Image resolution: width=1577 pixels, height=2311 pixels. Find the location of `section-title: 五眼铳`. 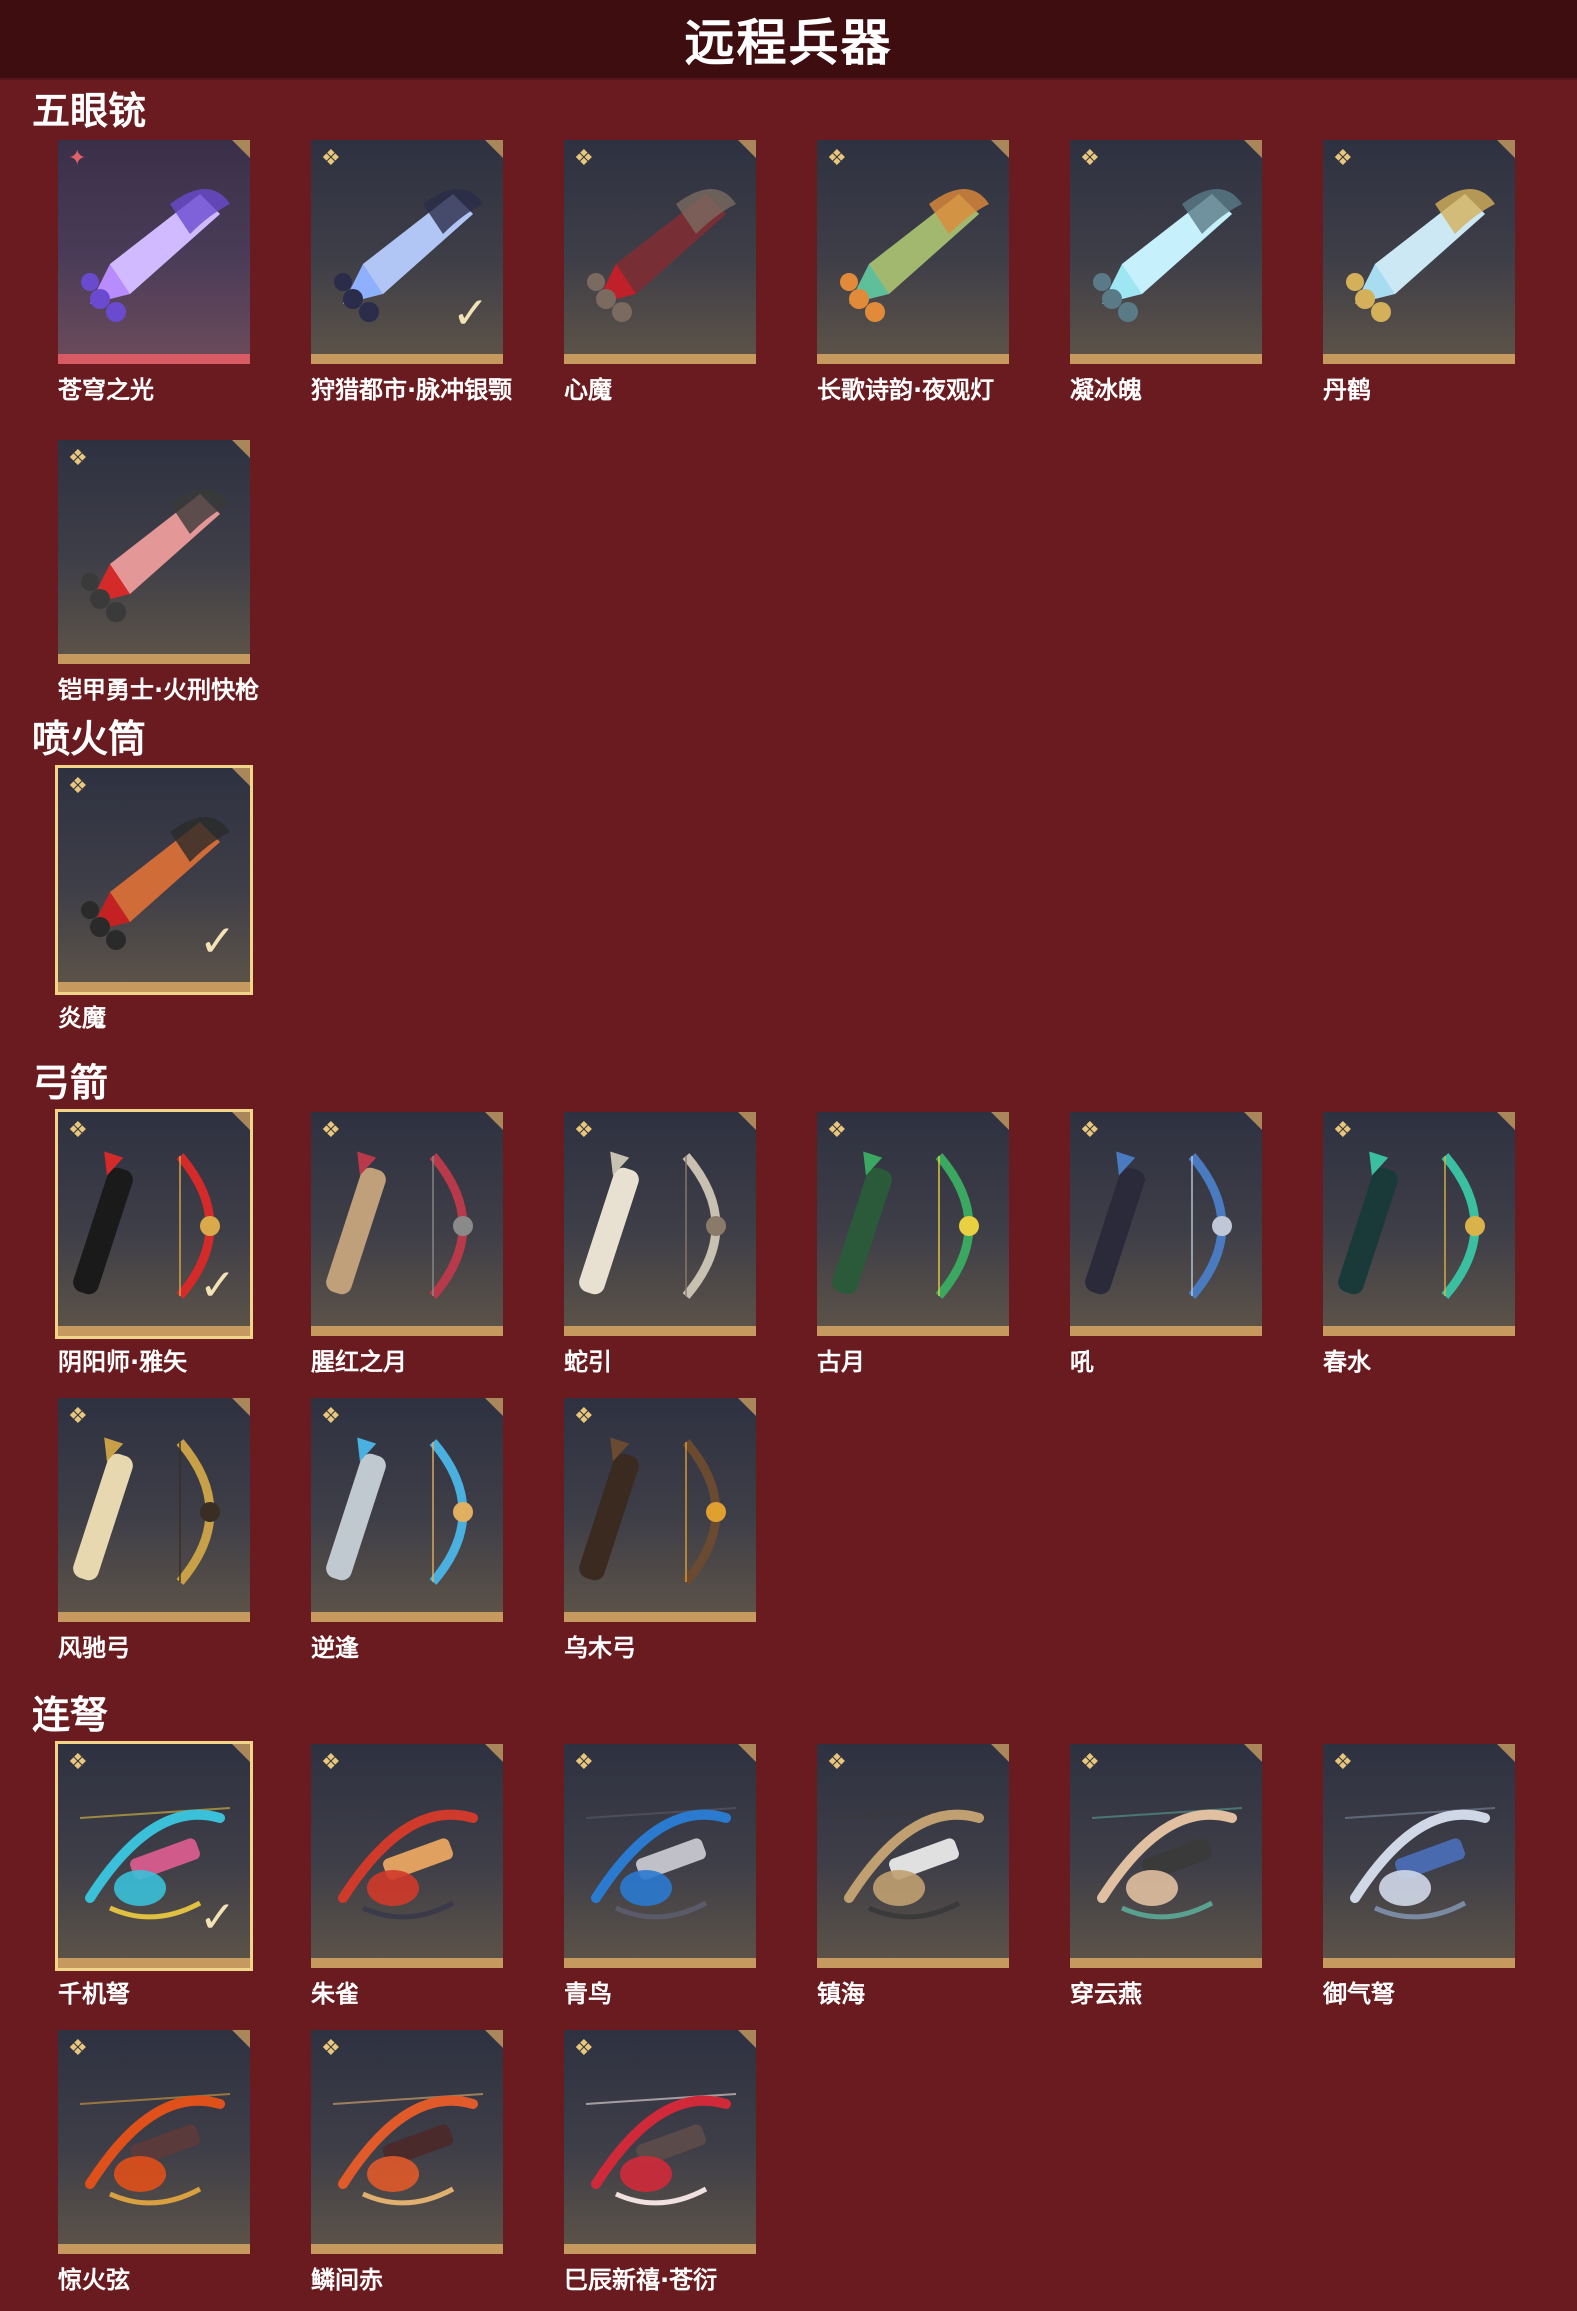

section-title: 五眼铳 is located at coordinates (89, 111).